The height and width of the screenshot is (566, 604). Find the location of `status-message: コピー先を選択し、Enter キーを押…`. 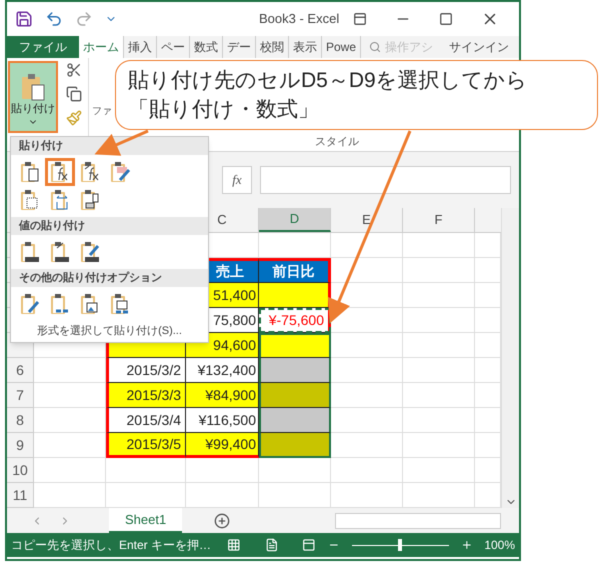

status-message: コピー先を選択し、Enter キーを押… is located at coordinates (111, 545).